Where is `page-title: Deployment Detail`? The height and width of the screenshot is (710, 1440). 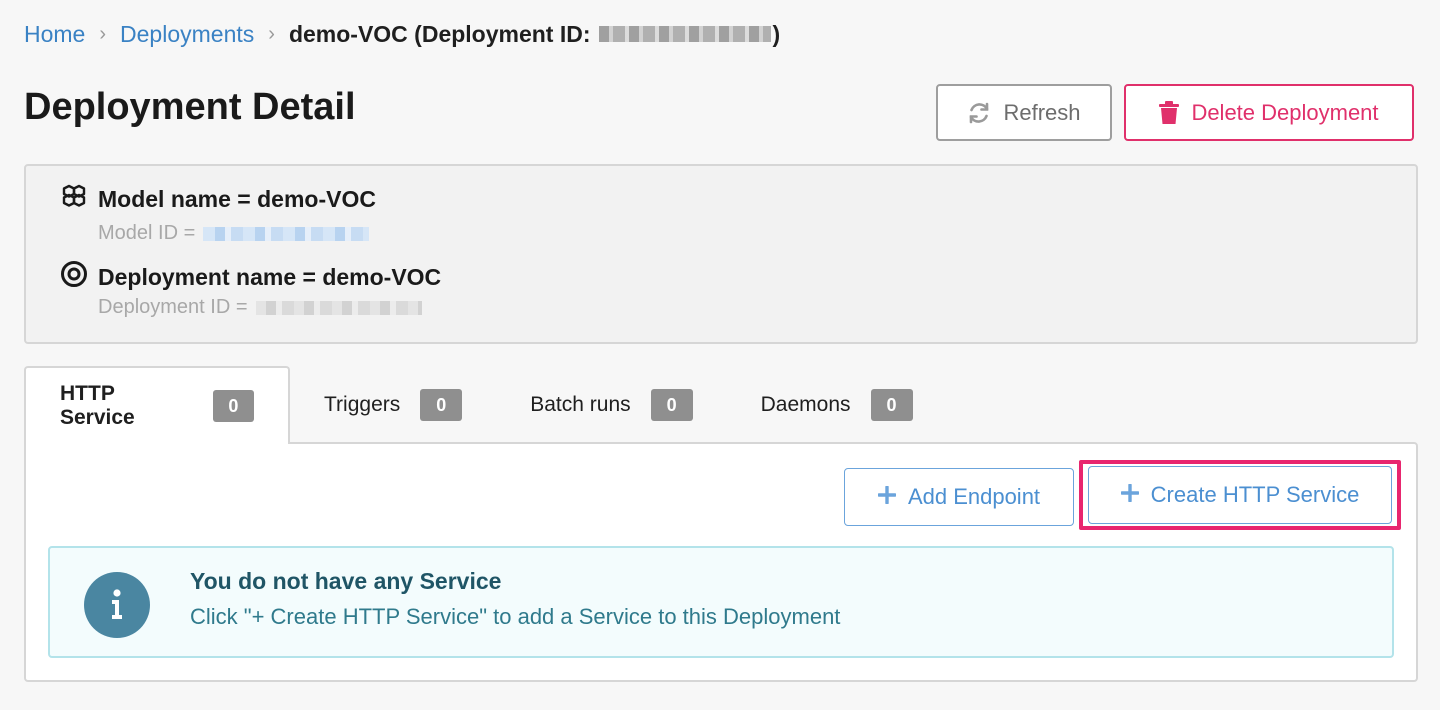
page-title: Deployment Detail is located at coordinates (190, 107).